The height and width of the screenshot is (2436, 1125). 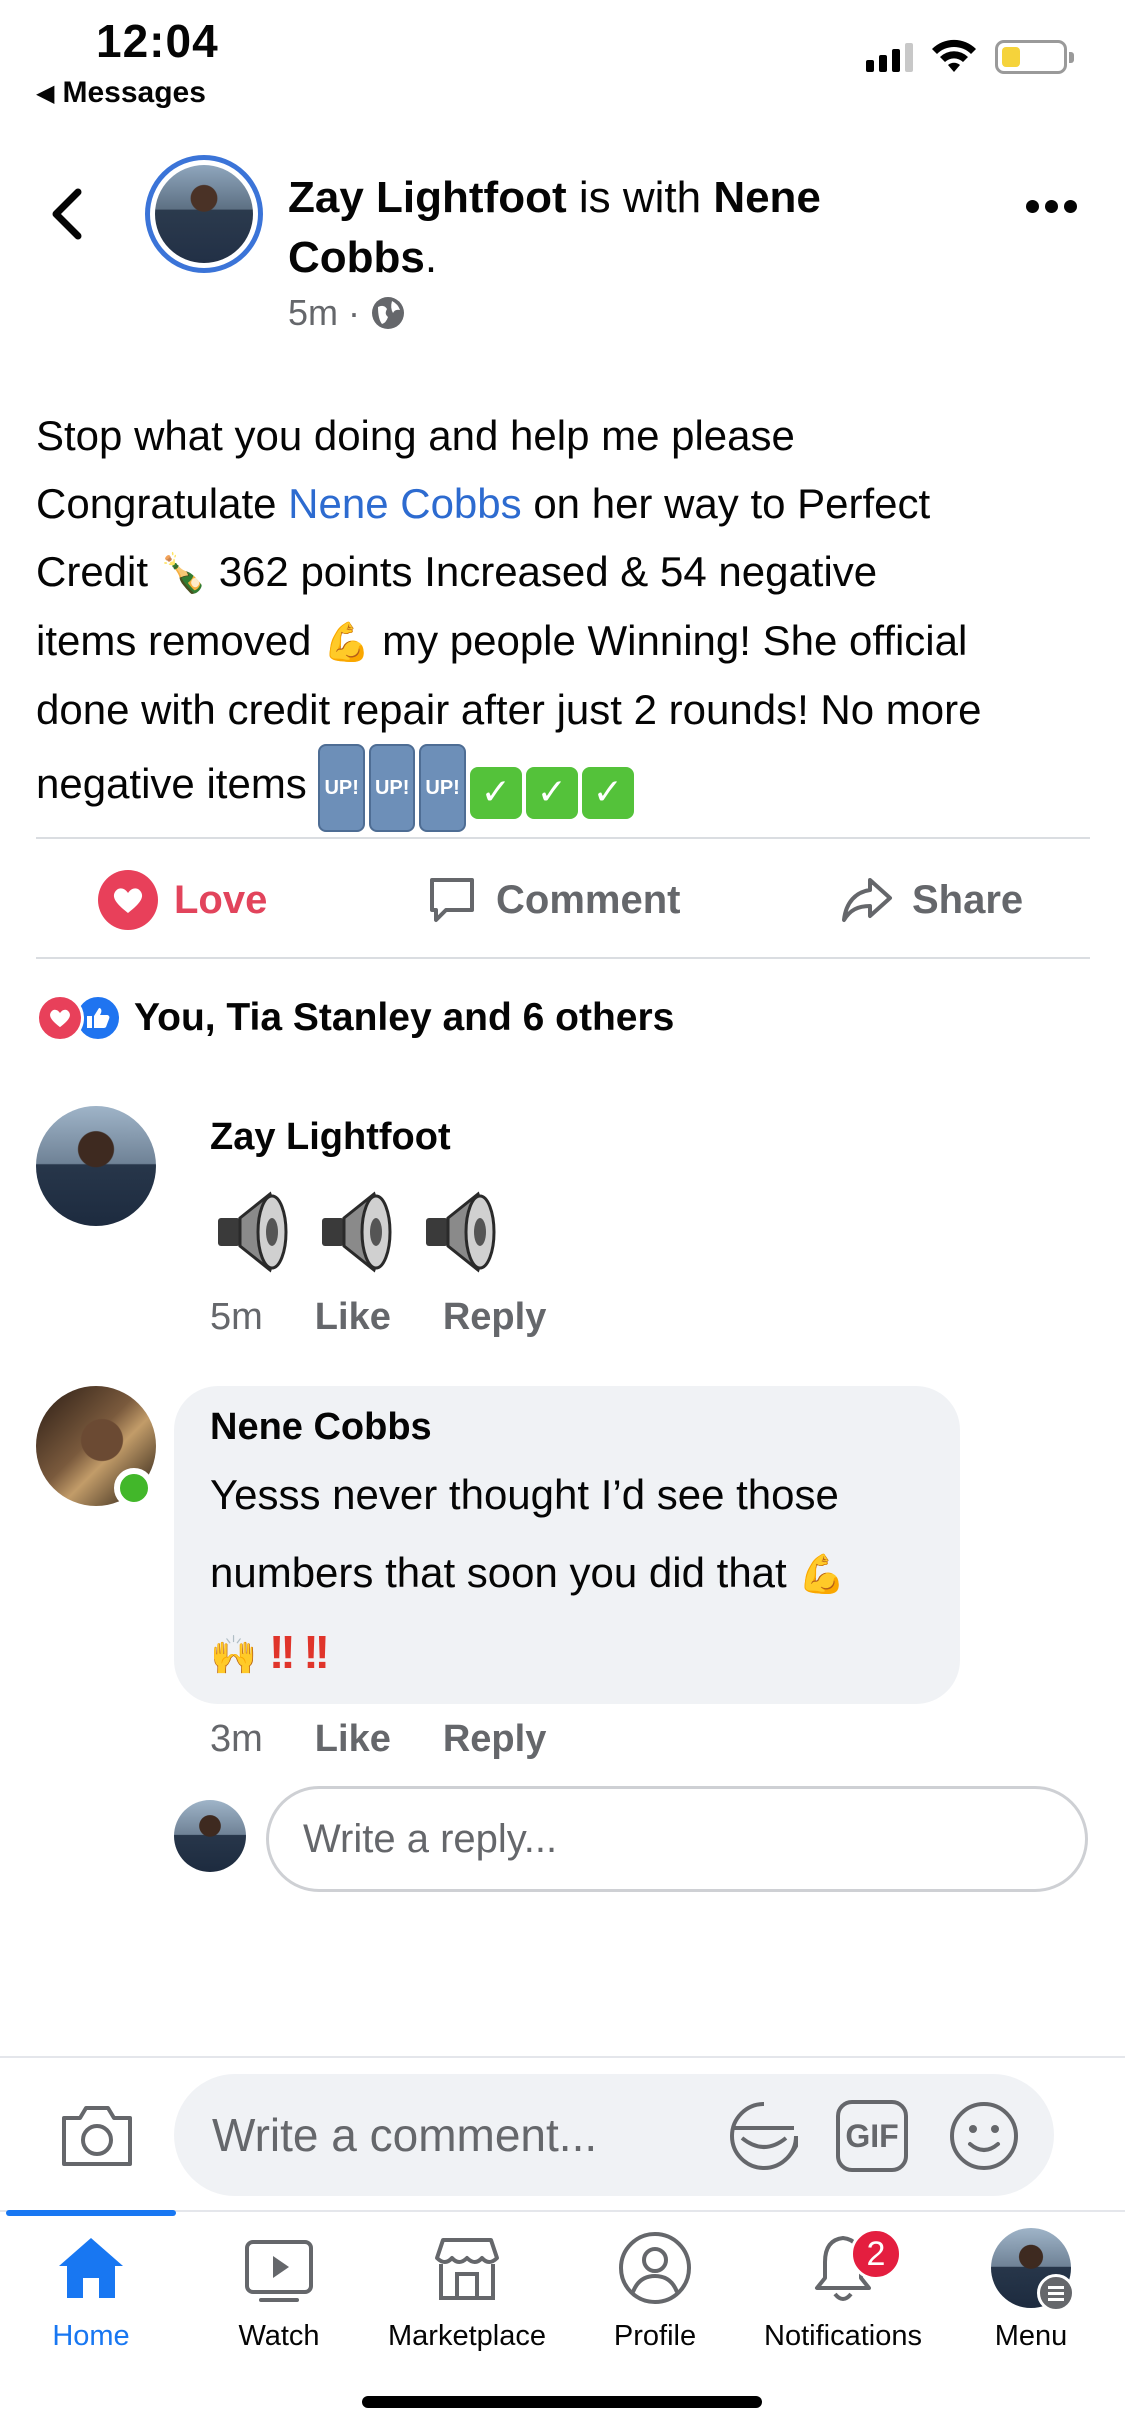 I want to click on comment-time: 3m, so click(x=236, y=1739).